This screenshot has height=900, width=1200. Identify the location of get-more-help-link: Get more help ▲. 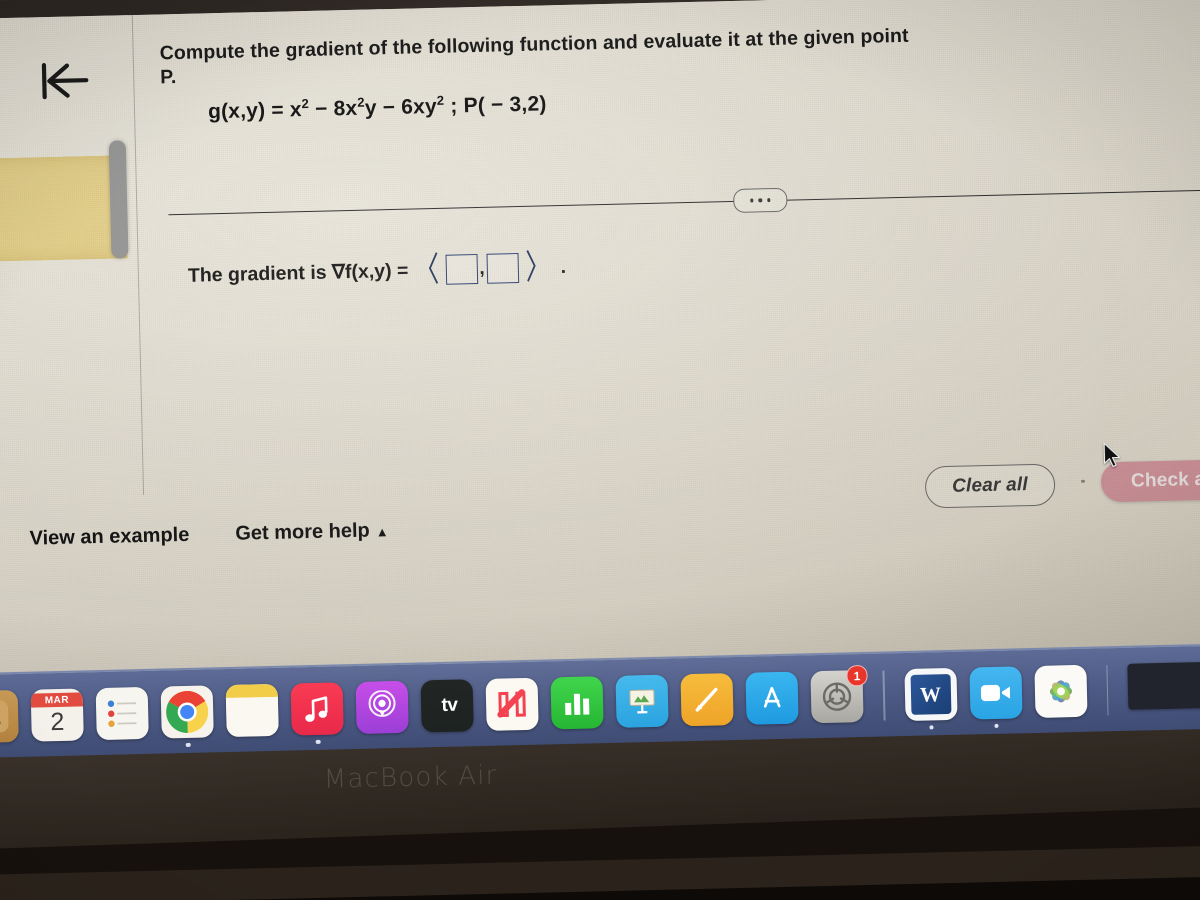
(312, 532).